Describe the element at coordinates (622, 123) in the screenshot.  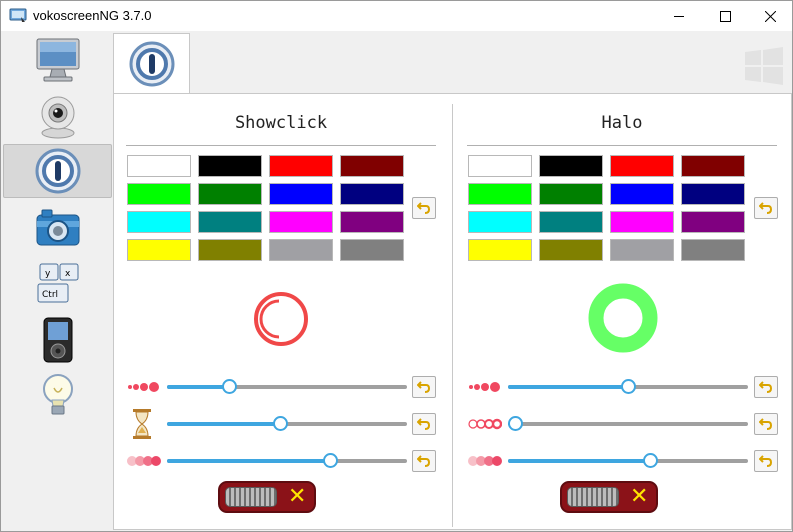
I see `halo-title: Halo` at that location.